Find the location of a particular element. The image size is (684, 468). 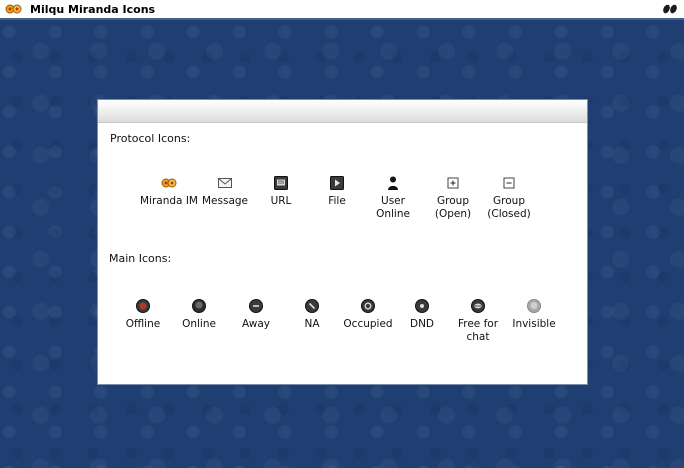

protocol-icon-group-closed: Group (Closed) is located at coordinates (509, 198).